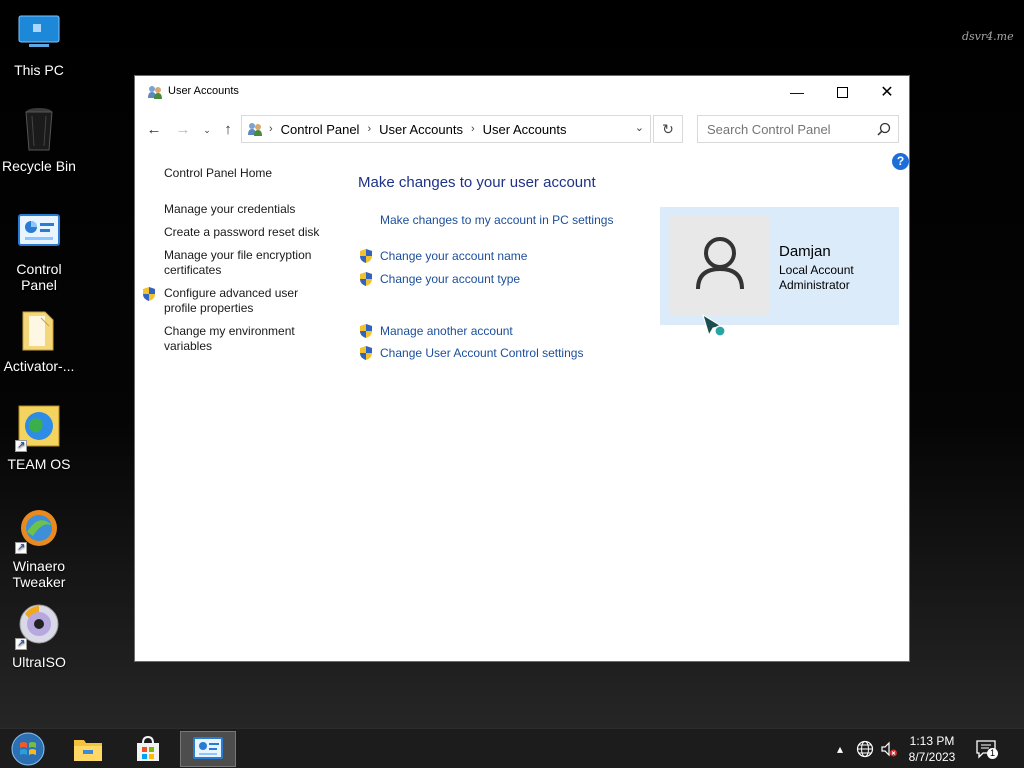  What do you see at coordinates (805, 251) in the screenshot?
I see `user-name: Damjan` at bounding box center [805, 251].